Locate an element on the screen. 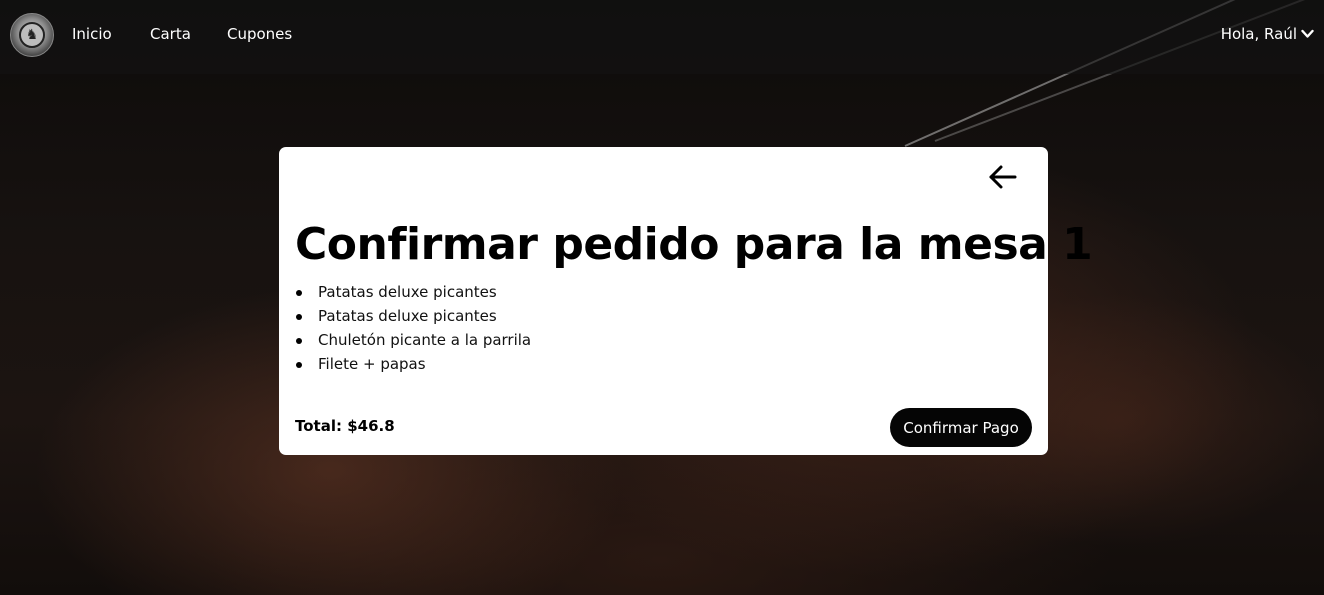  logo-emblem-icon: ♞ is located at coordinates (32, 35).